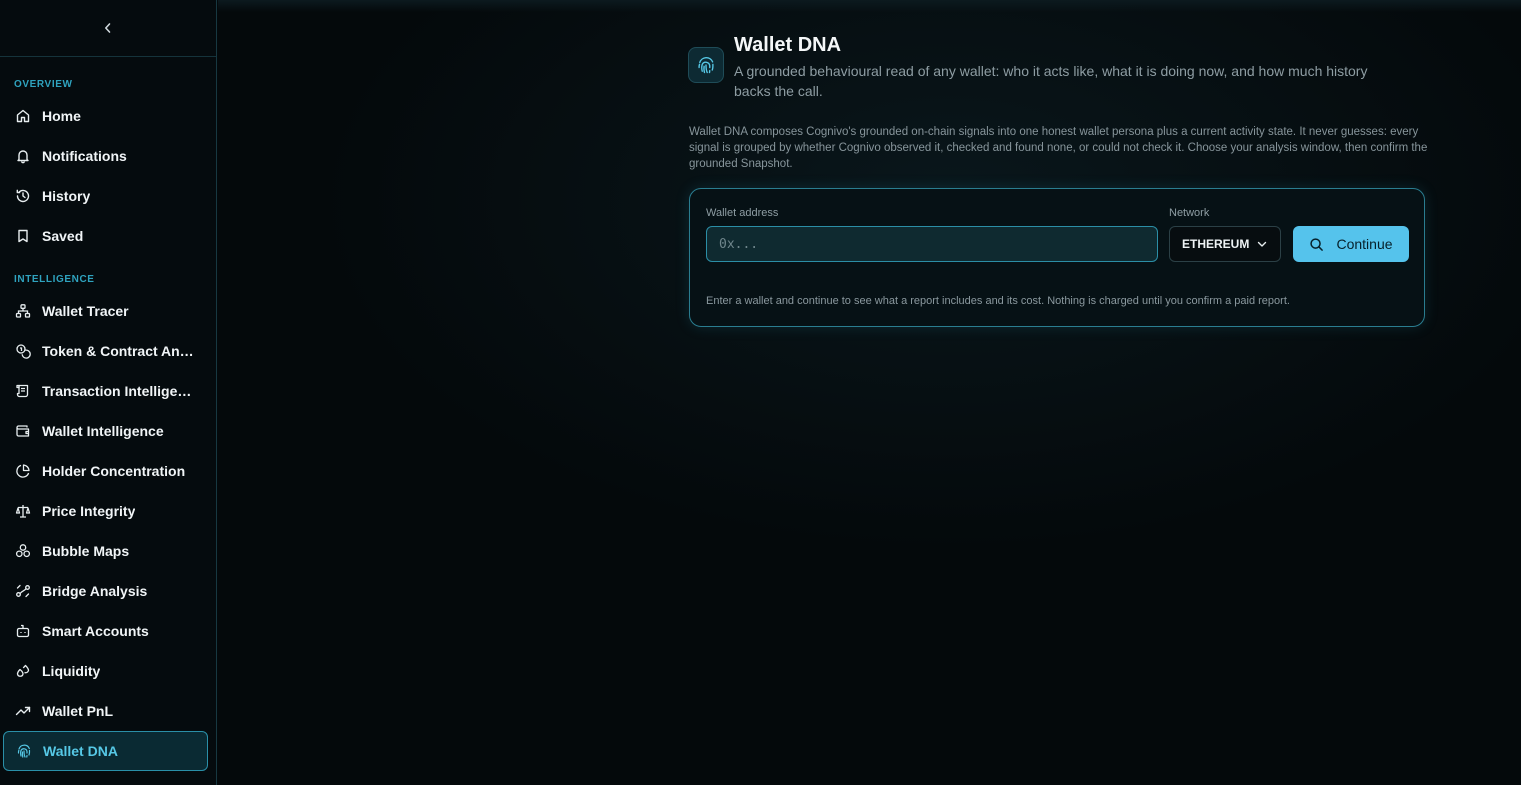  Describe the element at coordinates (1189, 213) in the screenshot. I see `network-label: Network` at that location.